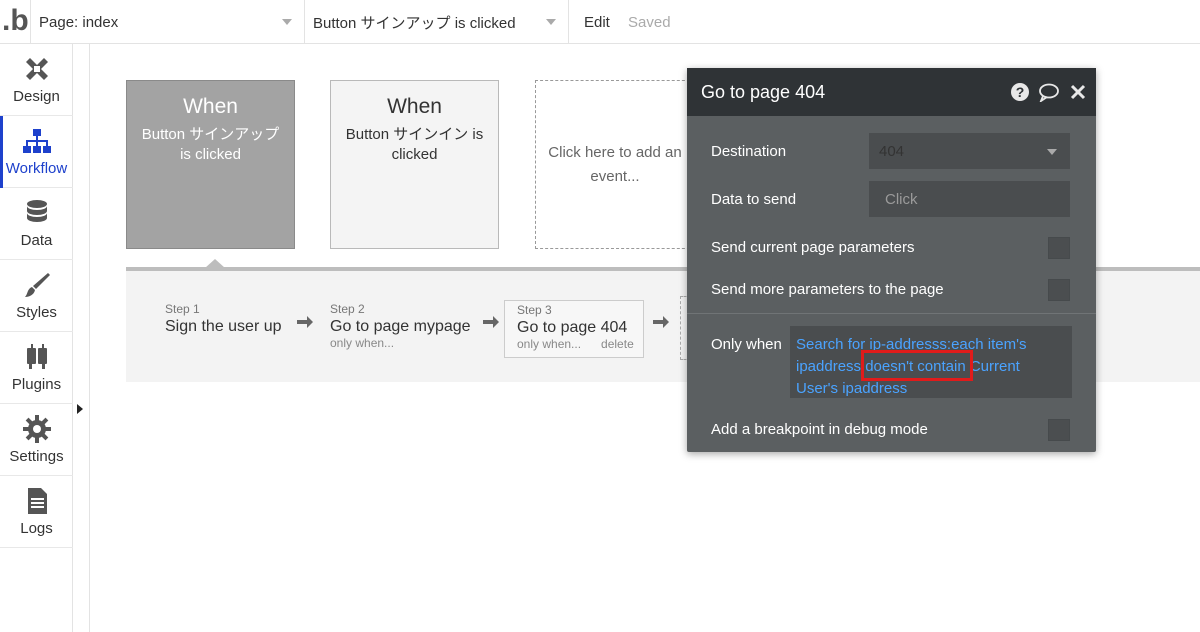  What do you see at coordinates (746, 344) in the screenshot?
I see `only-when-label: Only when` at bounding box center [746, 344].